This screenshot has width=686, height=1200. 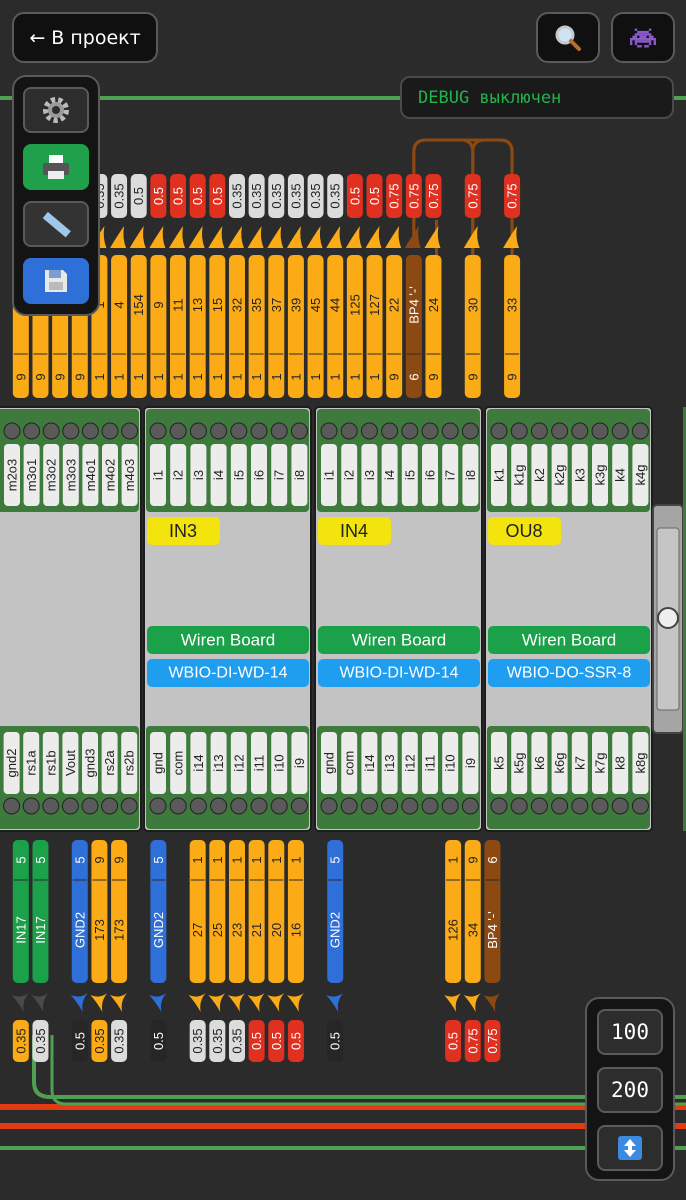 What do you see at coordinates (539, 475) in the screenshot?
I see `terminal-label: k2` at bounding box center [539, 475].